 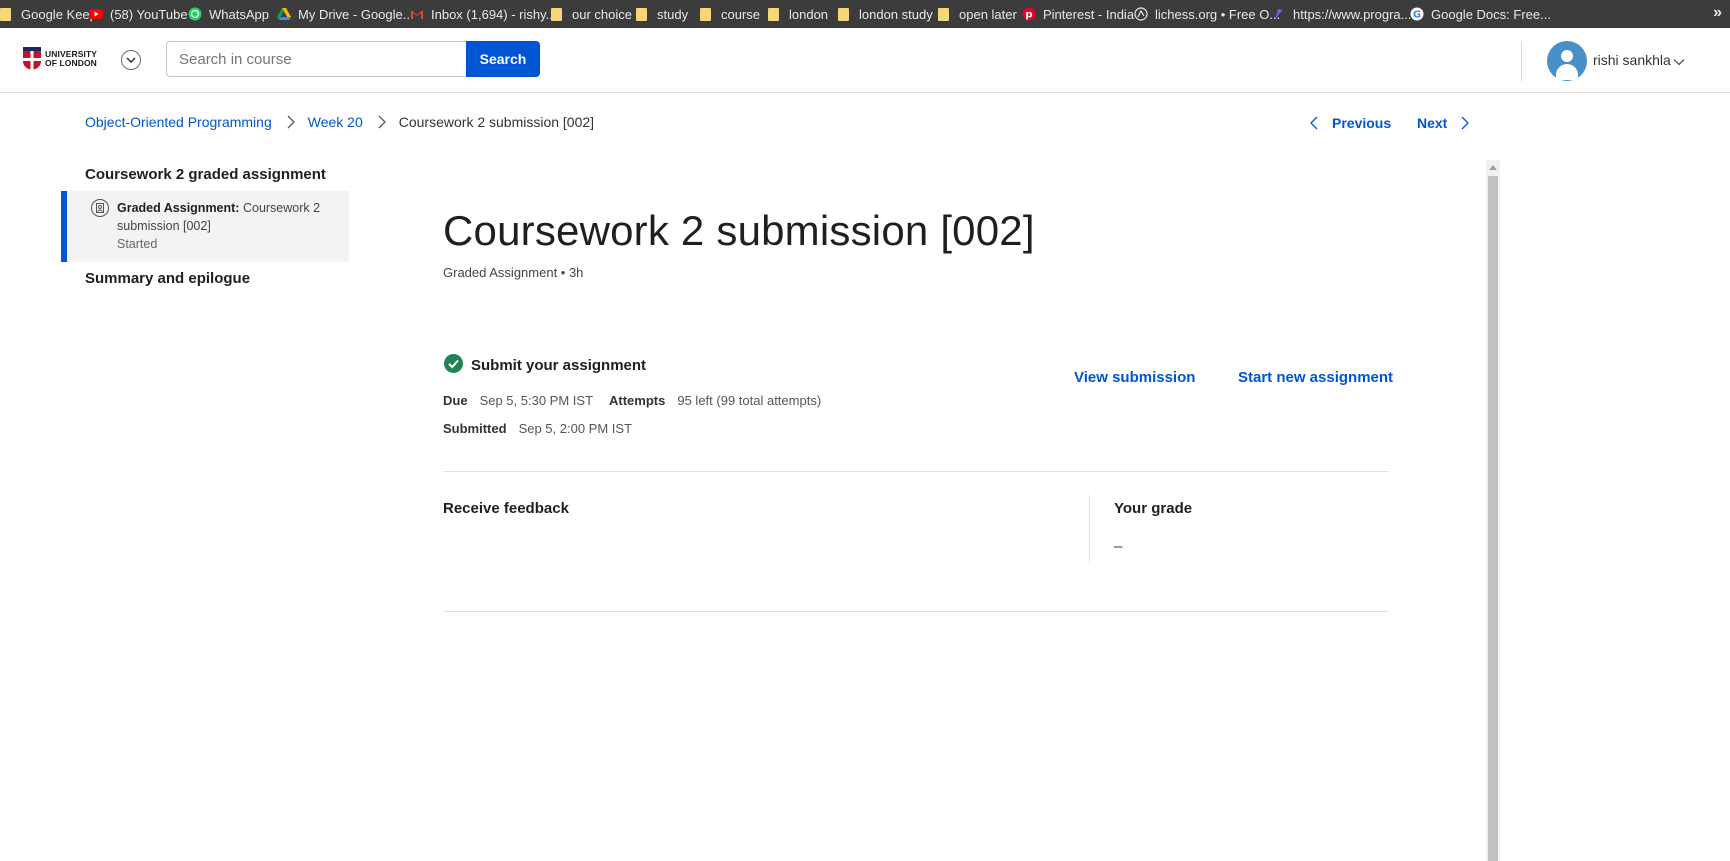 I want to click on program-switcher-button, so click(x=131, y=60).